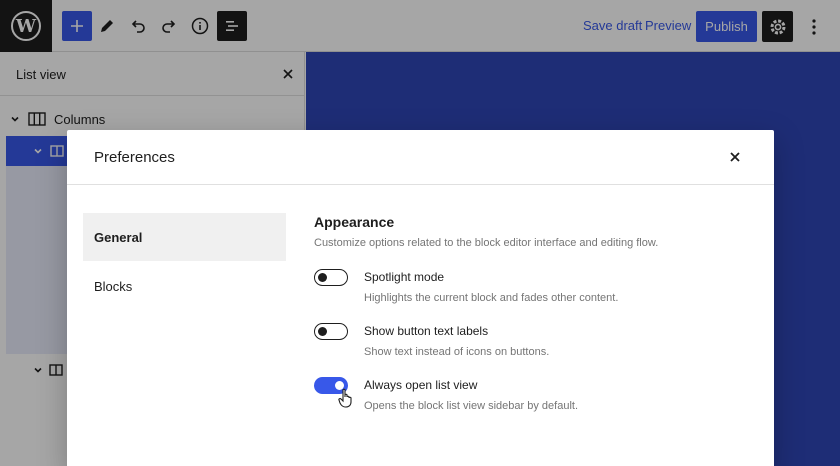 This screenshot has height=466, width=840. I want to click on option-label: Show button text labels, so click(426, 331).